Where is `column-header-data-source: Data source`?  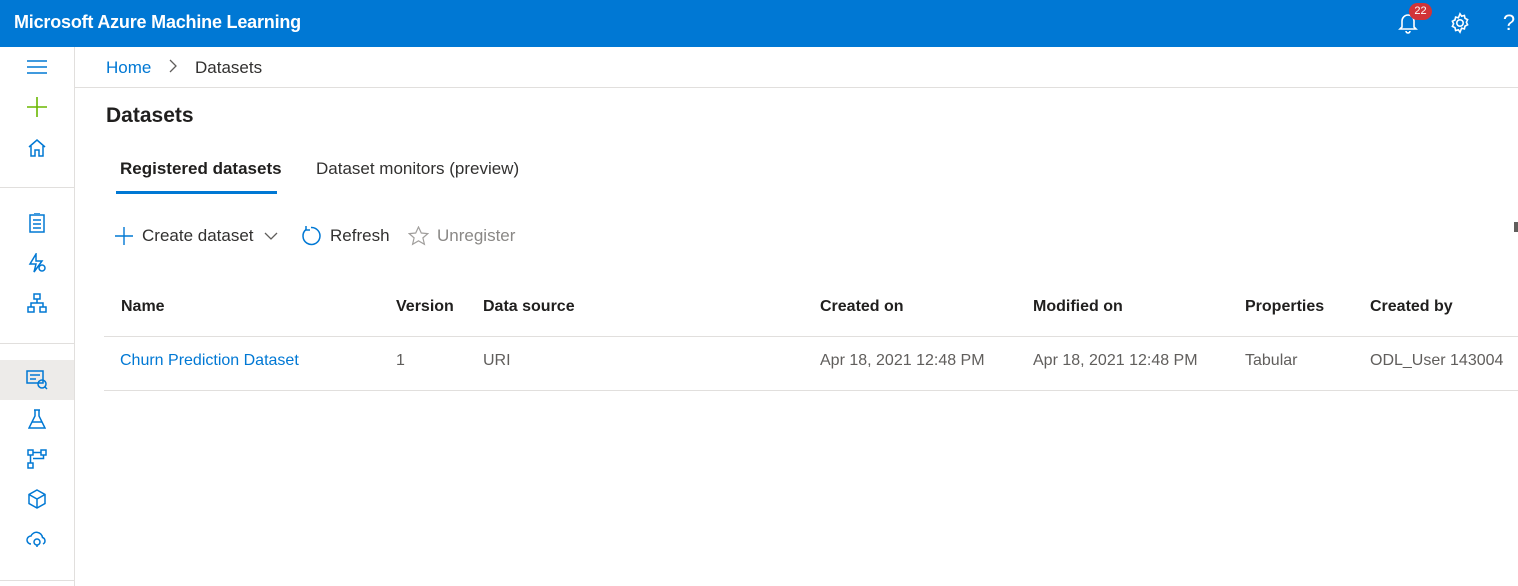
column-header-data-source: Data source is located at coordinates (529, 307).